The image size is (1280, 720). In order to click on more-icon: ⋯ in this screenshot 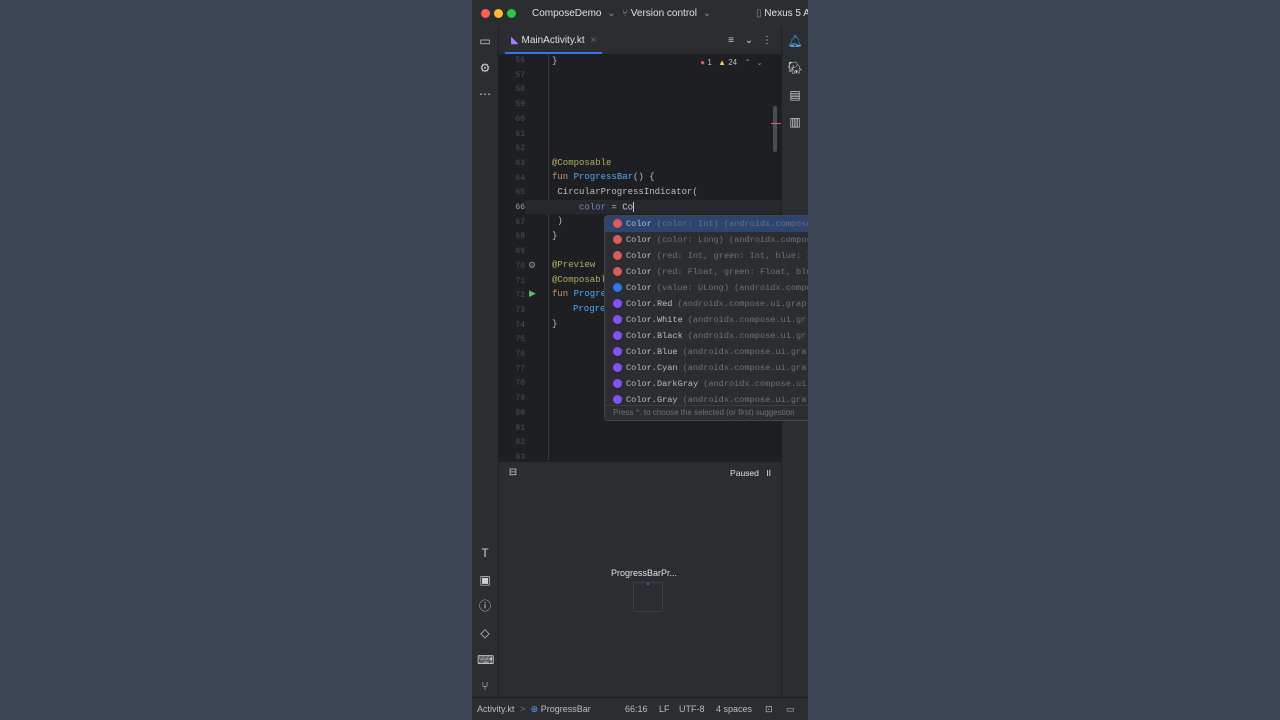, I will do `click(485, 94)`.